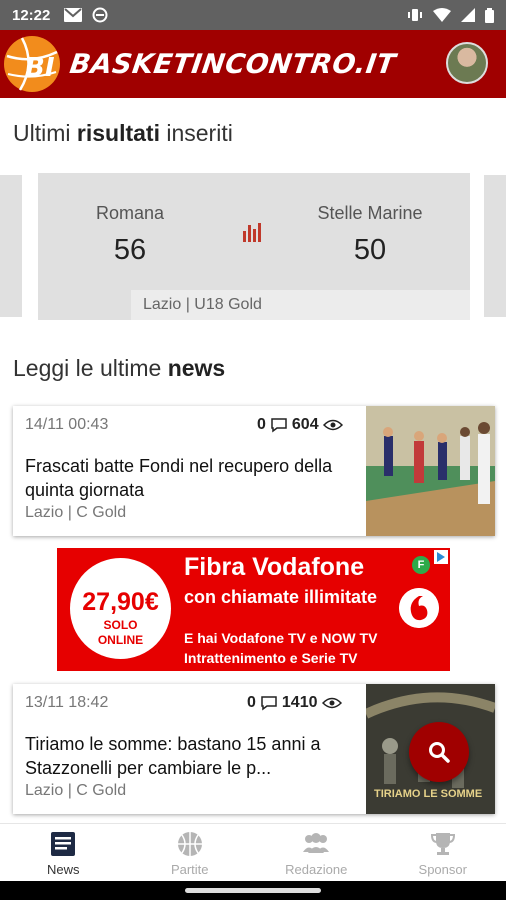  Describe the element at coordinates (370, 213) in the screenshot. I see `away-team-name: Stelle Marine` at that location.